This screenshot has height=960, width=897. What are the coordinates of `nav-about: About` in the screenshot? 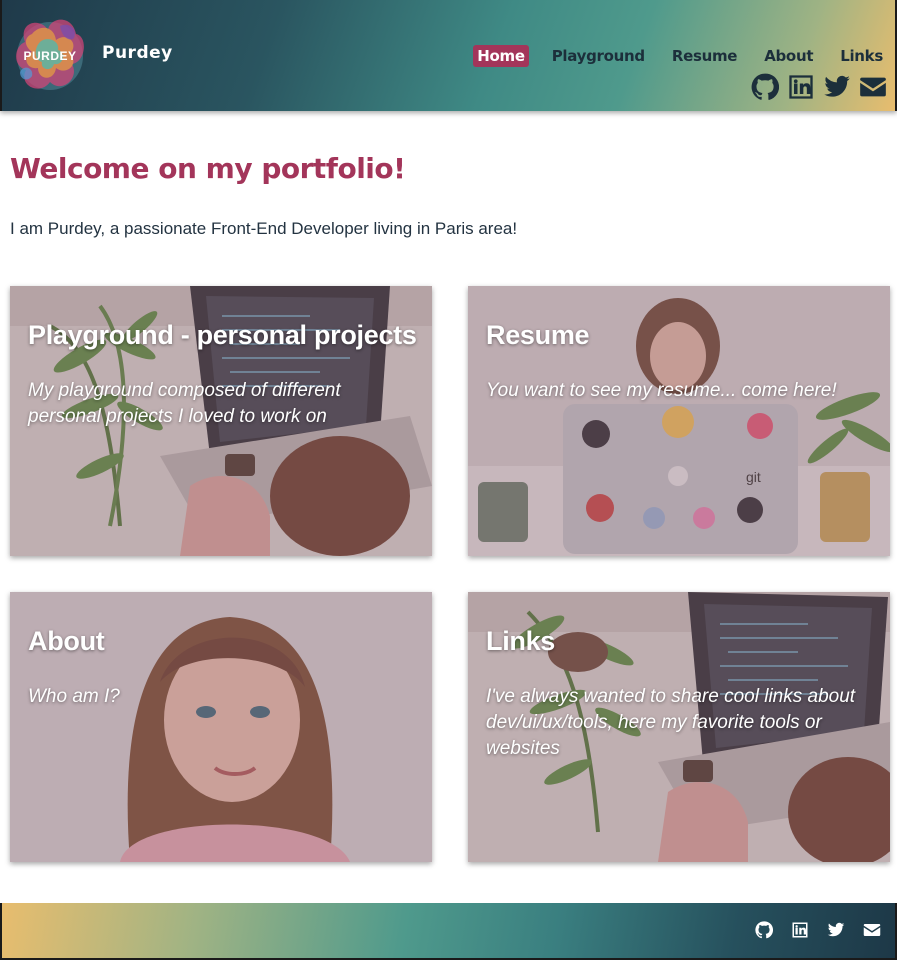 It's located at (788, 56).